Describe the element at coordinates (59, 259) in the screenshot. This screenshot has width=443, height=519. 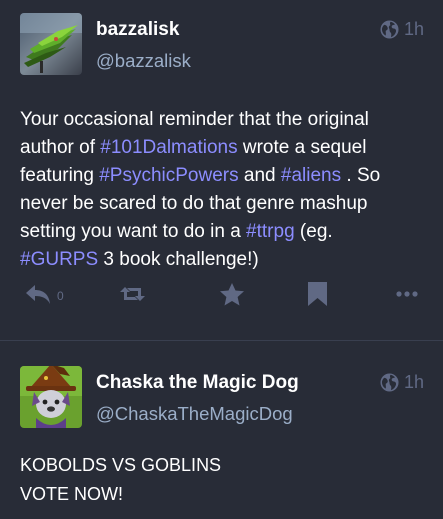
I see `hashtag-link: #GURPS` at that location.